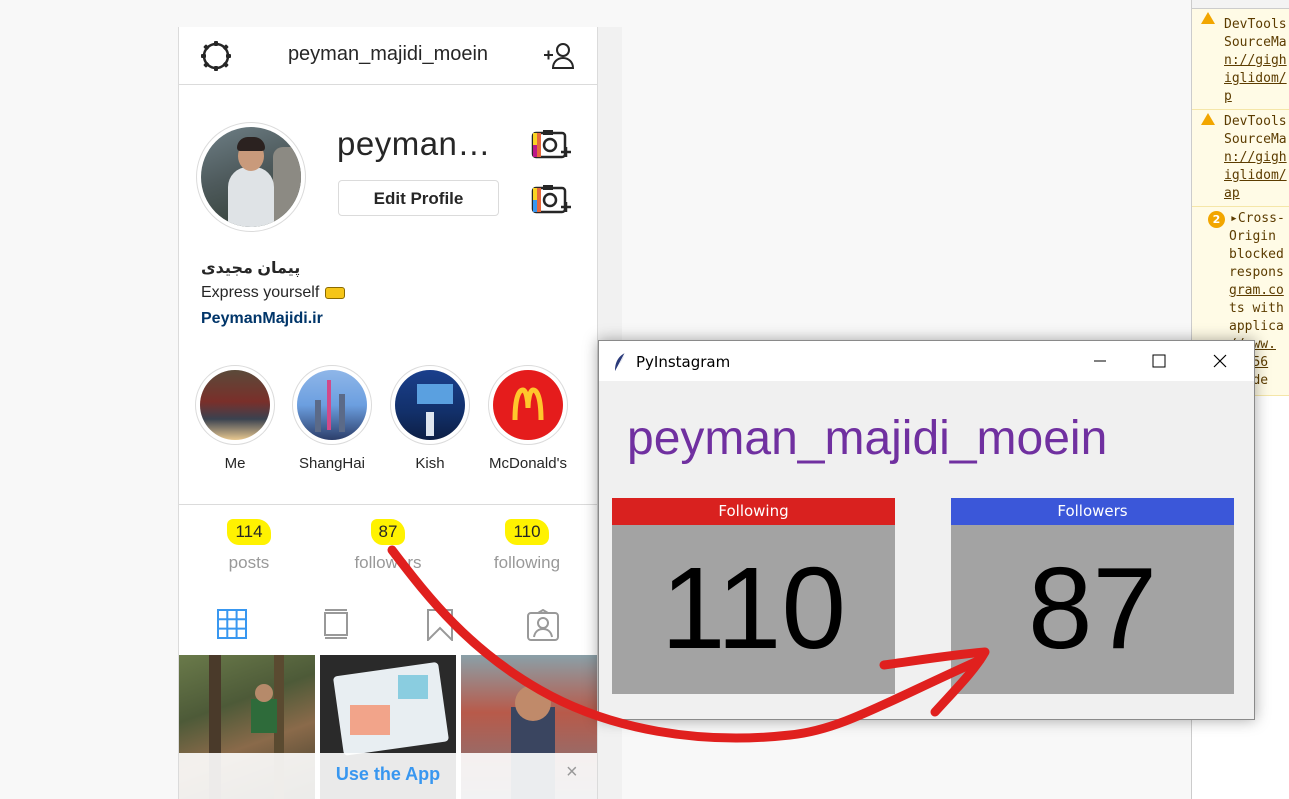 The height and width of the screenshot is (799, 1289). I want to click on close-icon, so click(1220, 361).